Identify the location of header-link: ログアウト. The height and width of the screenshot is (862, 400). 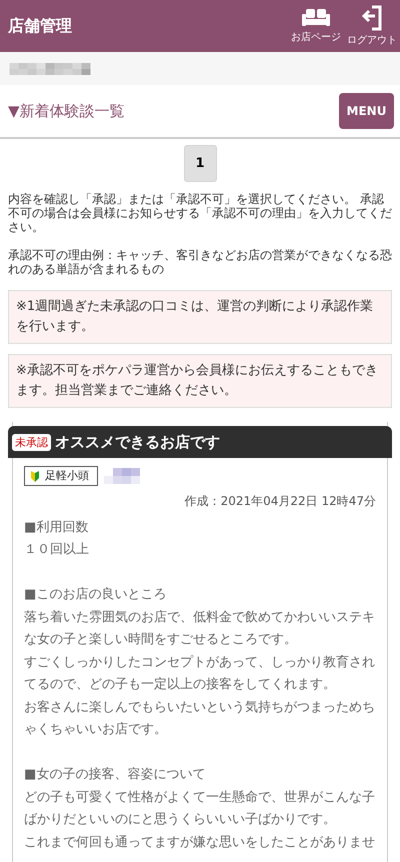
(372, 26).